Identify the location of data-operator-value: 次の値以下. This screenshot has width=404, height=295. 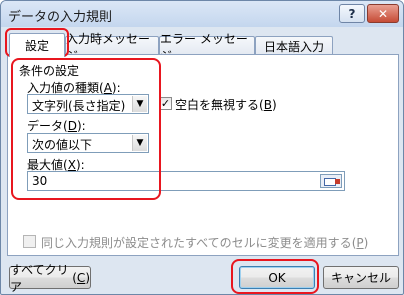
(62, 145).